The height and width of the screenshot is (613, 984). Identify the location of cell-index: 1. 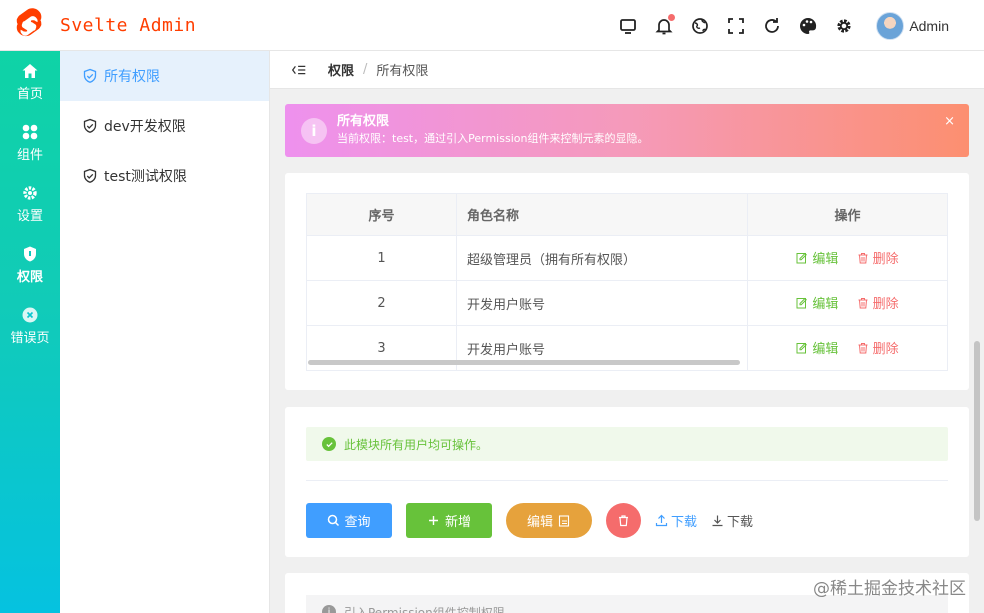
(381, 258).